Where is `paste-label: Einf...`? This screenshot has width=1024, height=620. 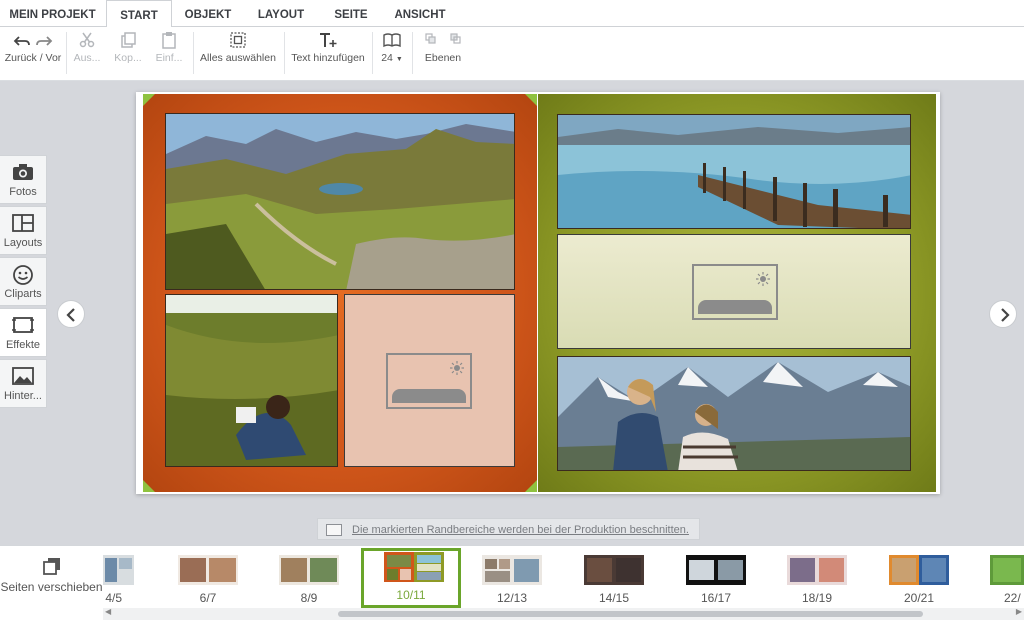
paste-label: Einf... is located at coordinates (169, 58).